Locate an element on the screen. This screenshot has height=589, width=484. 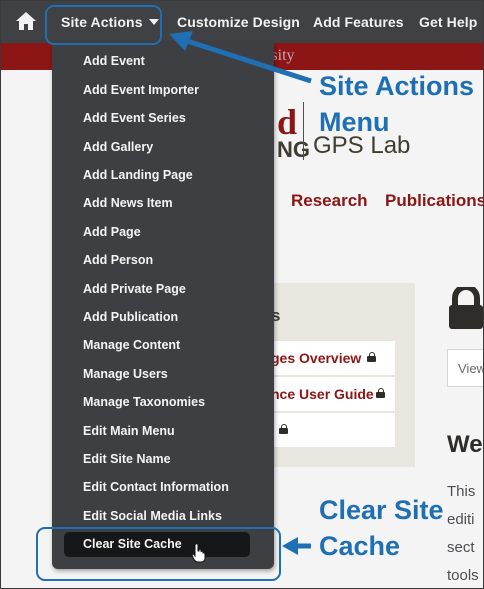
annotation-clear-cache-line2: Cache is located at coordinates (360, 546).